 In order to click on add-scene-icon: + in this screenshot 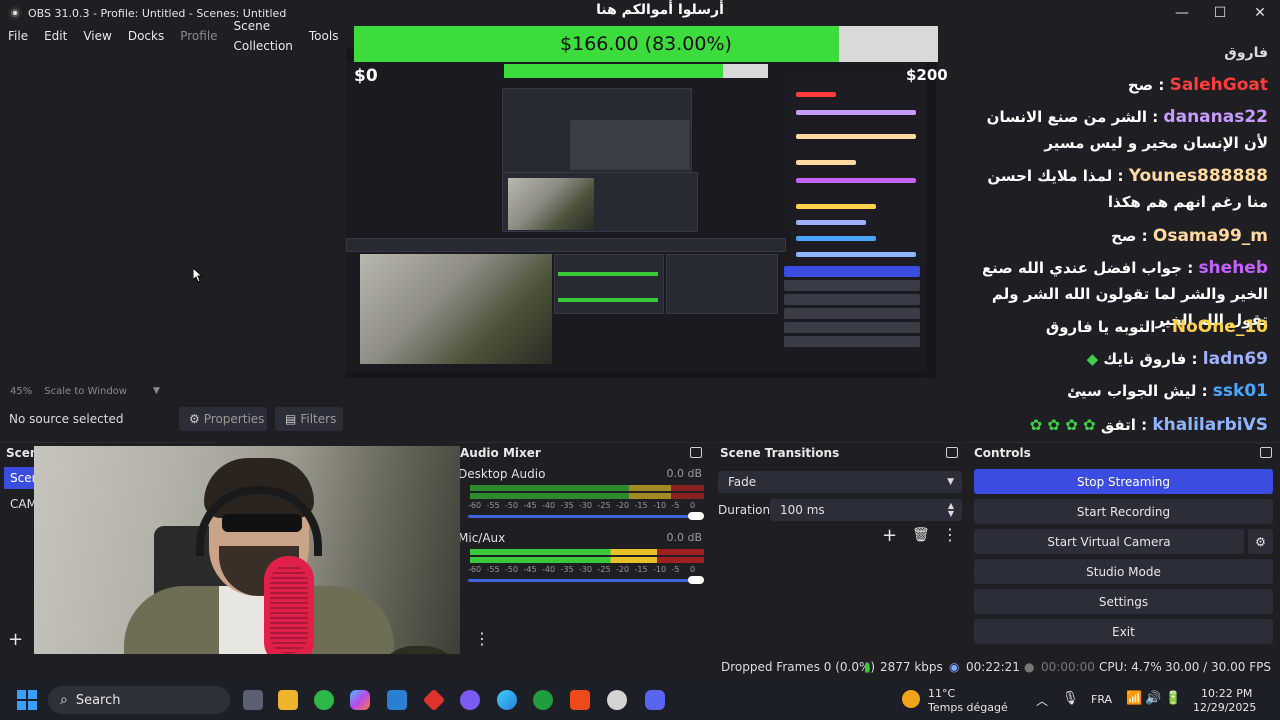, I will do `click(15, 639)`.